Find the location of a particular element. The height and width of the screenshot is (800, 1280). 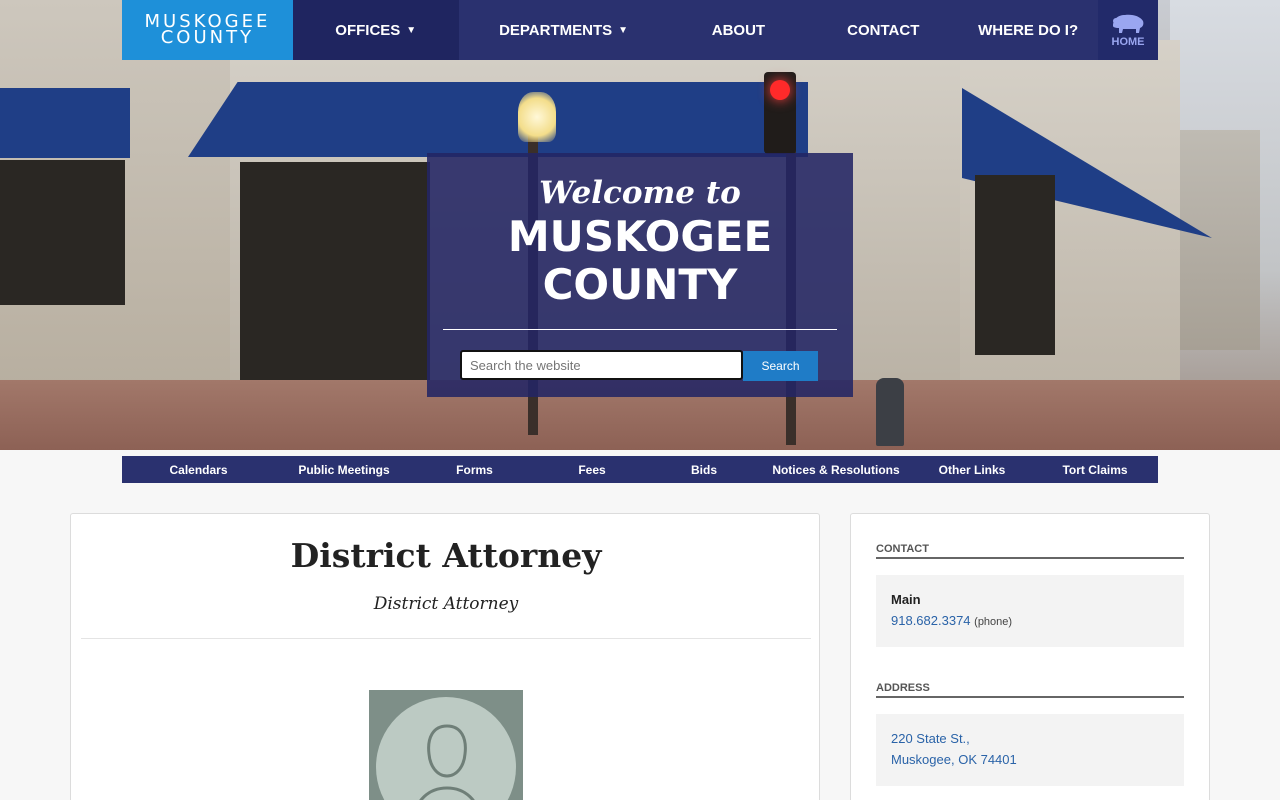

logo-line2: COUNTY is located at coordinates (207, 37).